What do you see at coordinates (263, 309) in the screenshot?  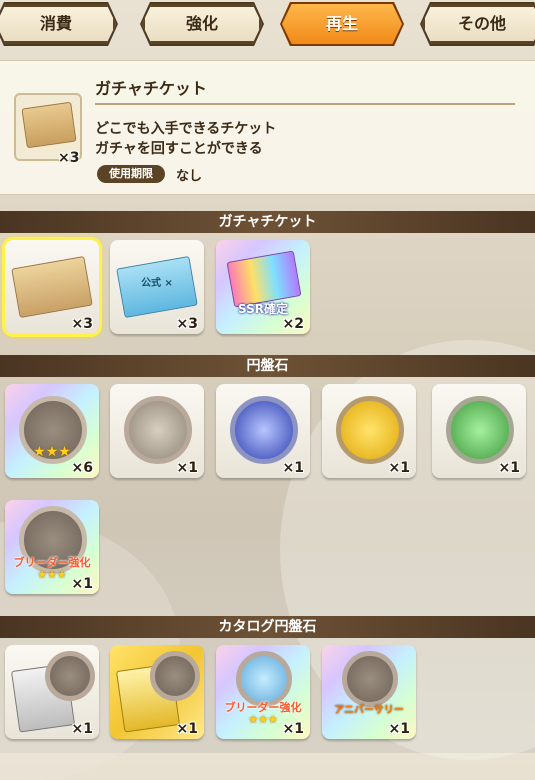 I see `ssr-guaranteed-label: SSR確定` at bounding box center [263, 309].